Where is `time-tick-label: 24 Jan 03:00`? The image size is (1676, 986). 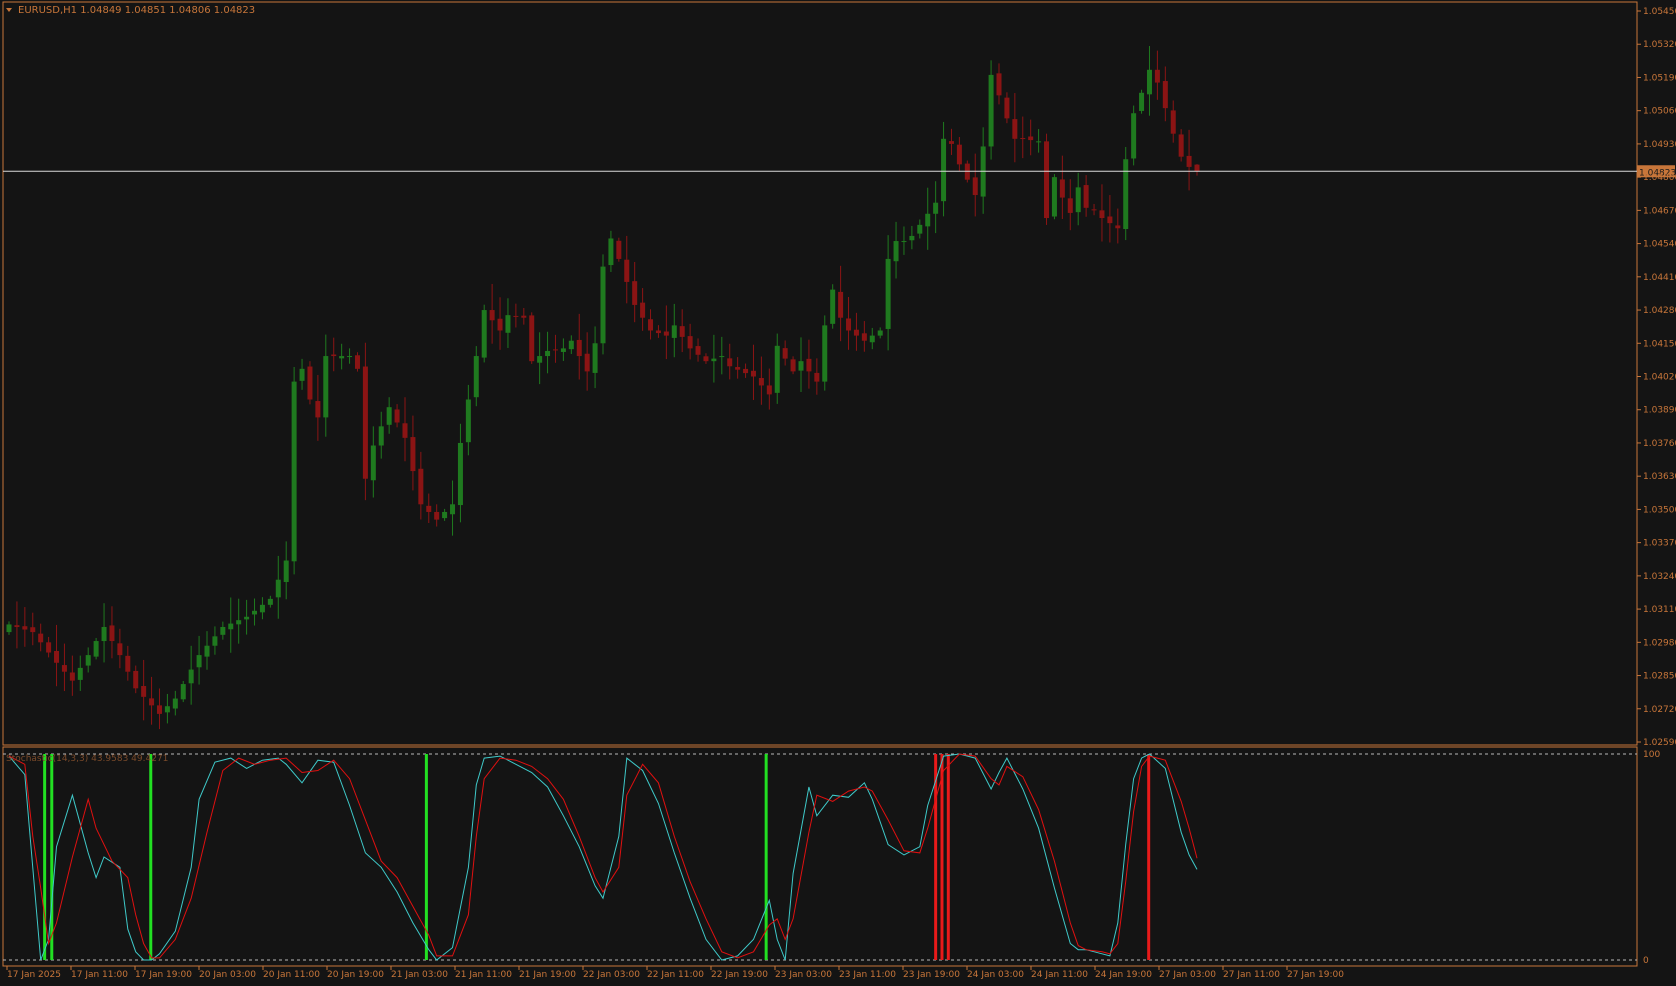 time-tick-label: 24 Jan 03:00 is located at coordinates (995, 975).